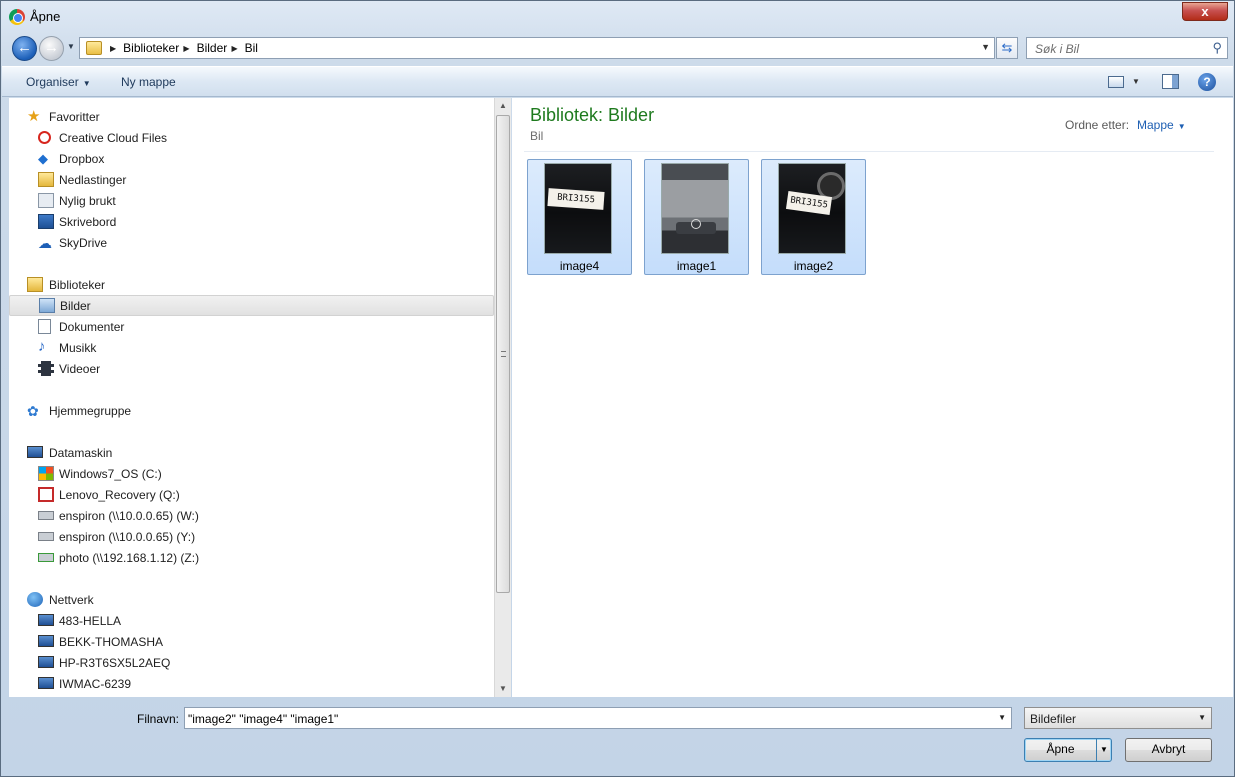 This screenshot has width=1235, height=777. Describe the element at coordinates (1136, 81) in the screenshot. I see `view-options-chevron-icon: ▼` at that location.